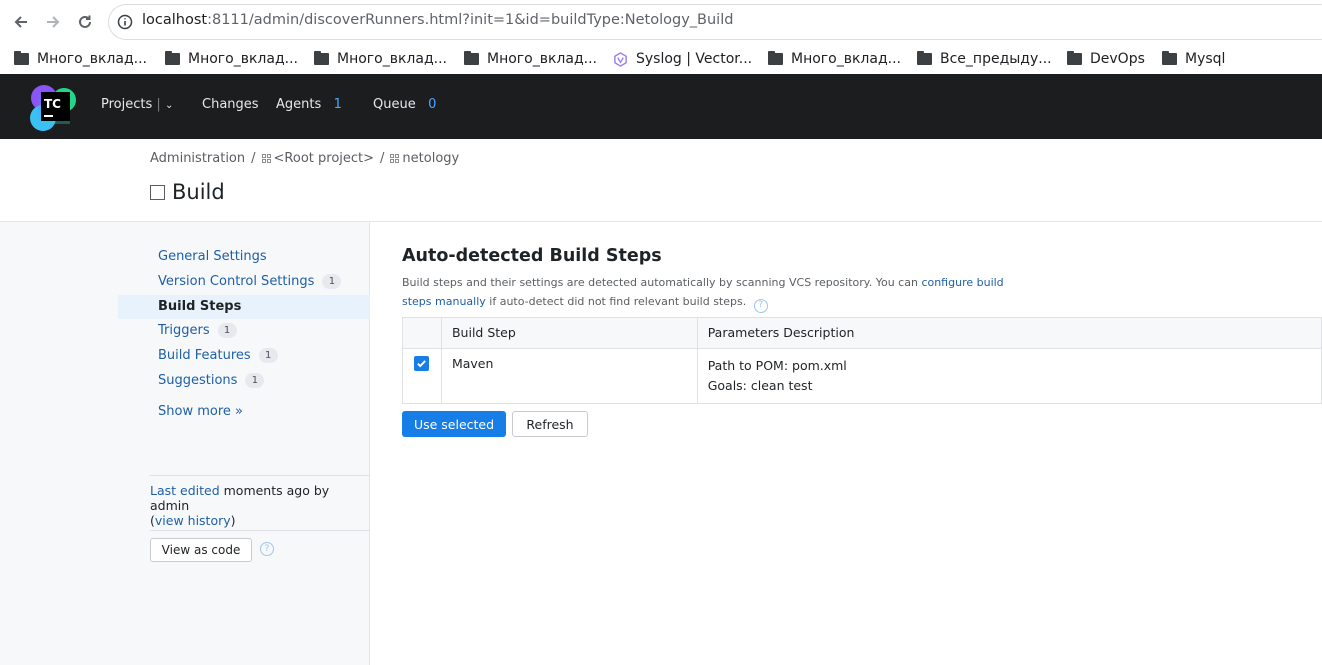 The width and height of the screenshot is (1322, 665). Describe the element at coordinates (424, 158) in the screenshot. I see `breadcrumb-netology: netology` at that location.